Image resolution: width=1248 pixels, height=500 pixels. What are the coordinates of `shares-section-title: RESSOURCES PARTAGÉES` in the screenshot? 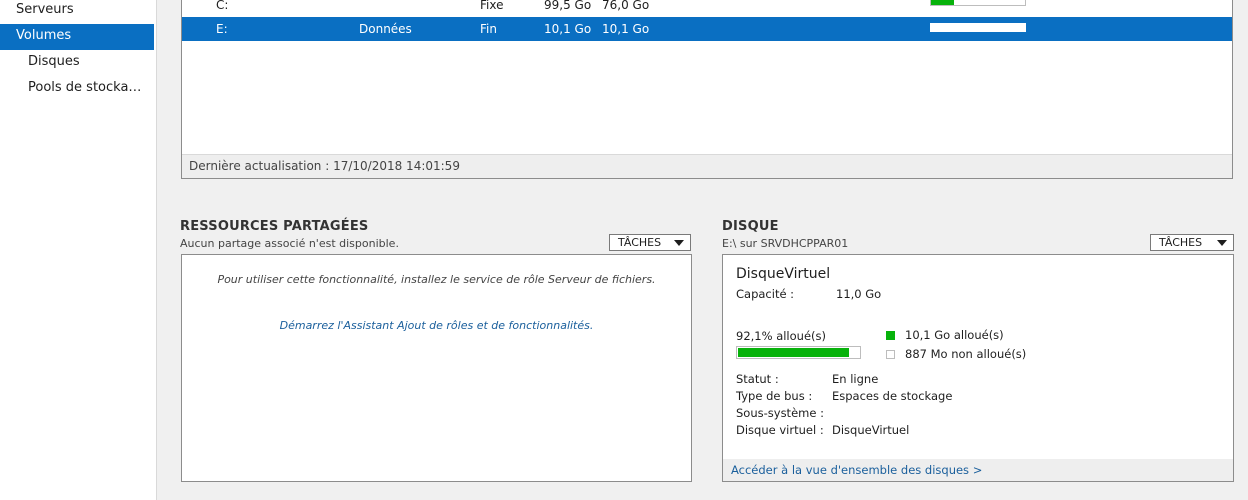 It's located at (274, 226).